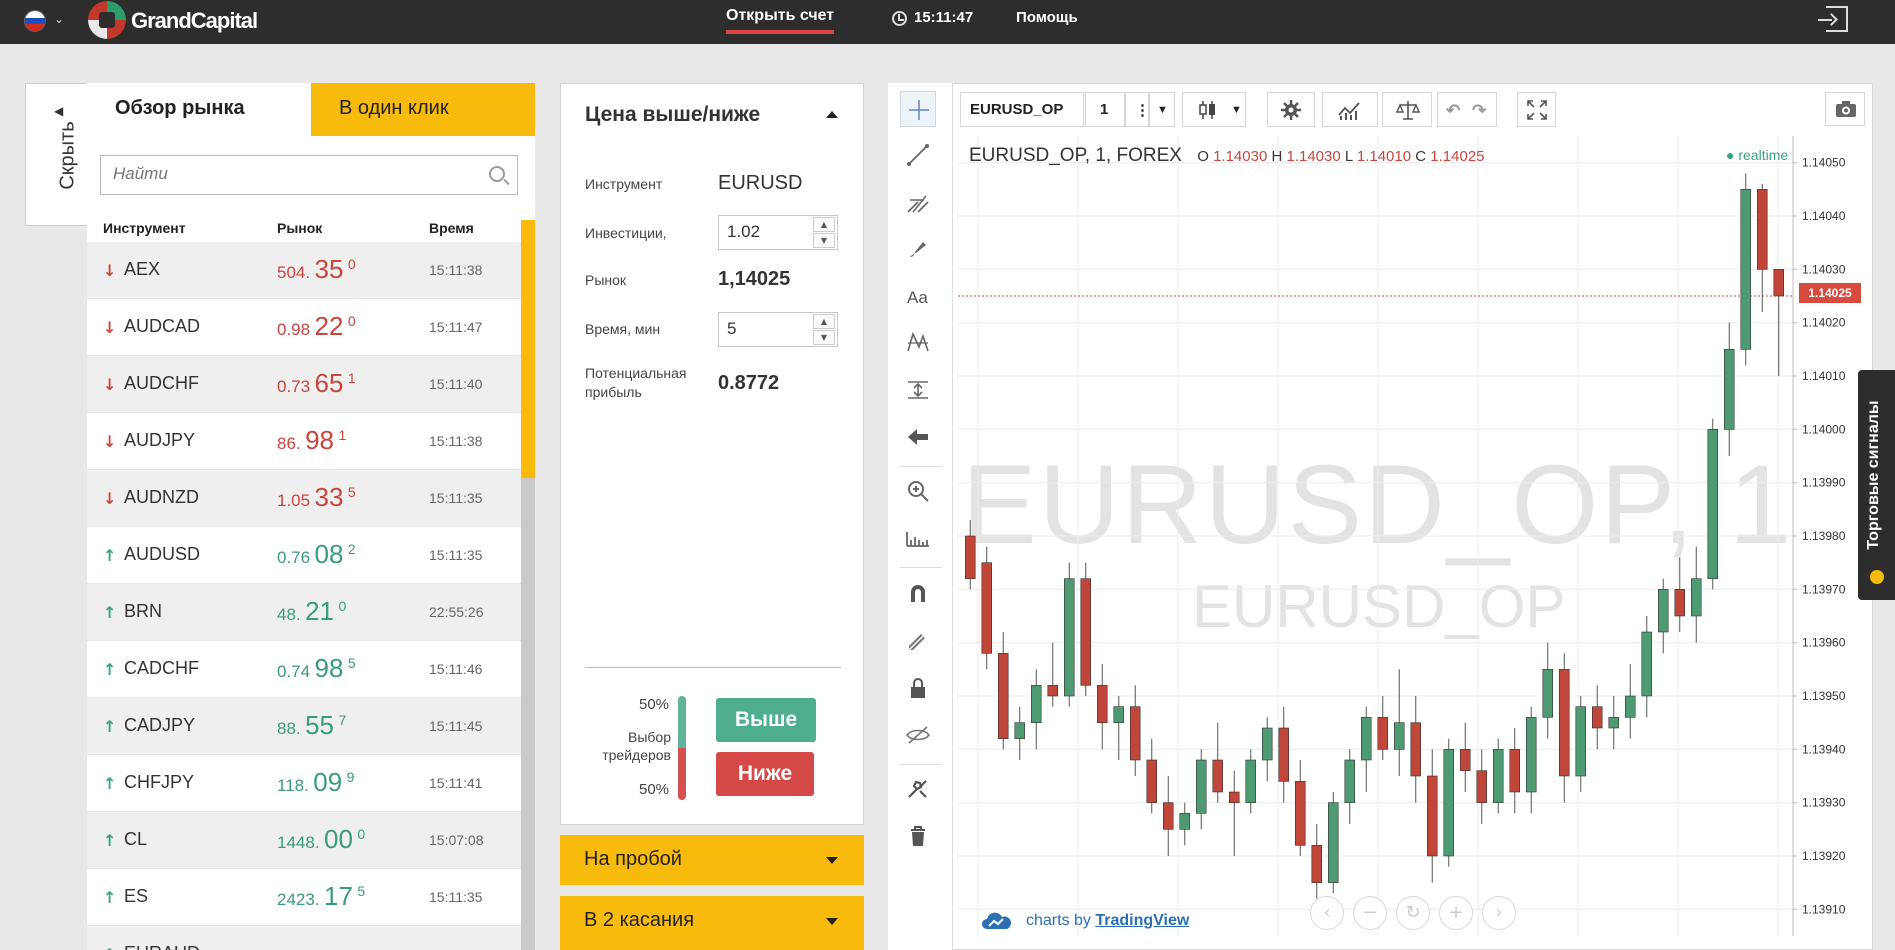 The height and width of the screenshot is (950, 1895). Describe the element at coordinates (1833, 19) in the screenshot. I see `logout-icon` at that location.